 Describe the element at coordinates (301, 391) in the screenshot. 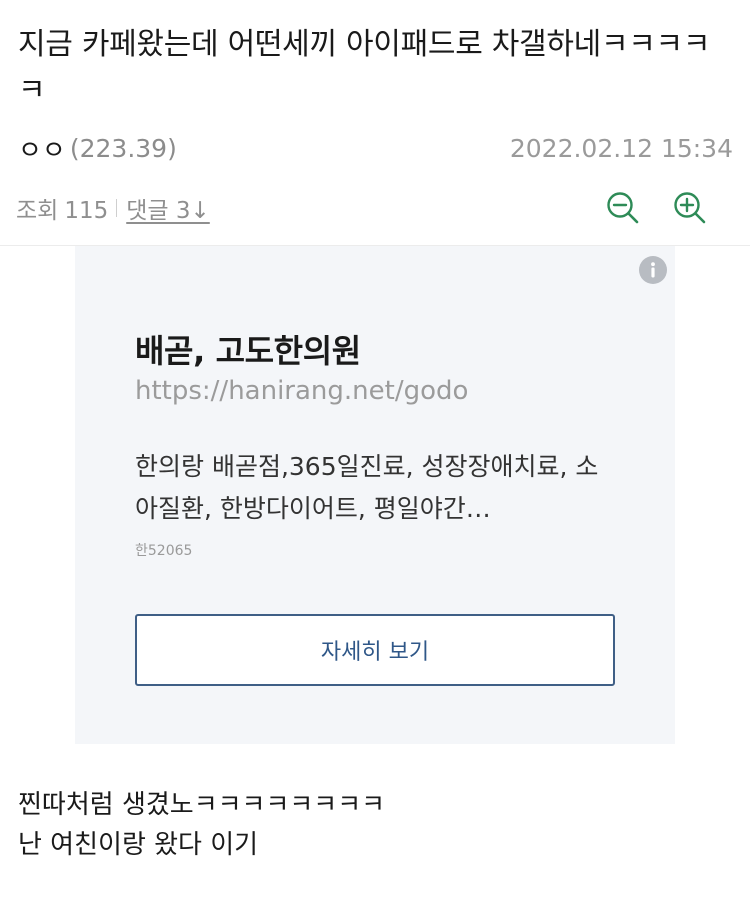

I see `ad-url: https://hanirang.net/godo` at that location.